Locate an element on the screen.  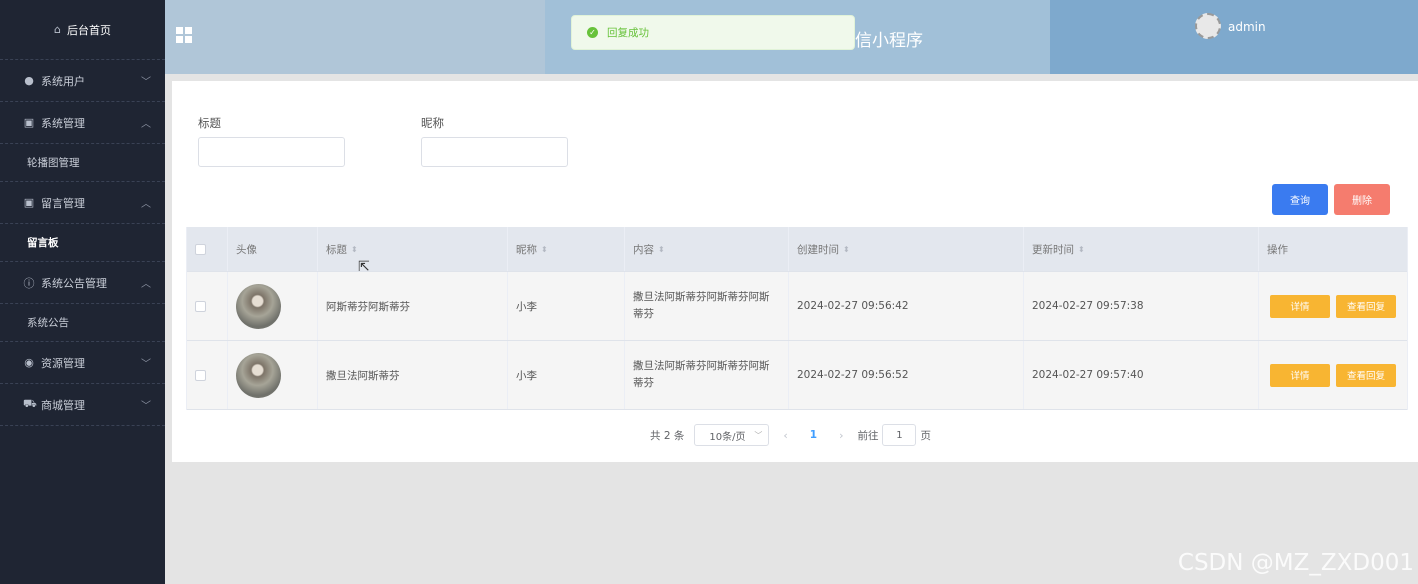
header-created: 创建时间 ⬍ is located at coordinates (906, 249).